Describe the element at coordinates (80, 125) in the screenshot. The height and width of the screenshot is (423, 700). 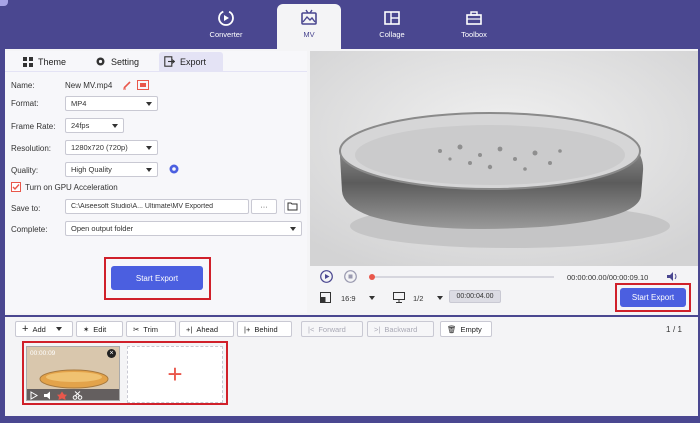
I see `framerate-value: 24fps` at that location.